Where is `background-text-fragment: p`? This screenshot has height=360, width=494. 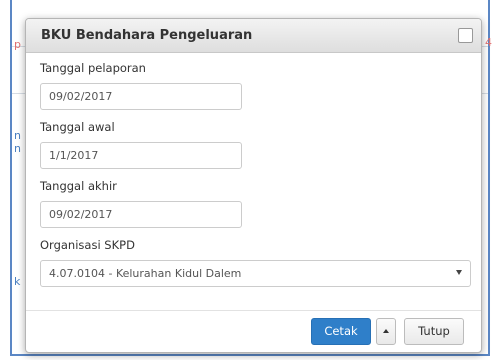 background-text-fragment: p is located at coordinates (17, 44).